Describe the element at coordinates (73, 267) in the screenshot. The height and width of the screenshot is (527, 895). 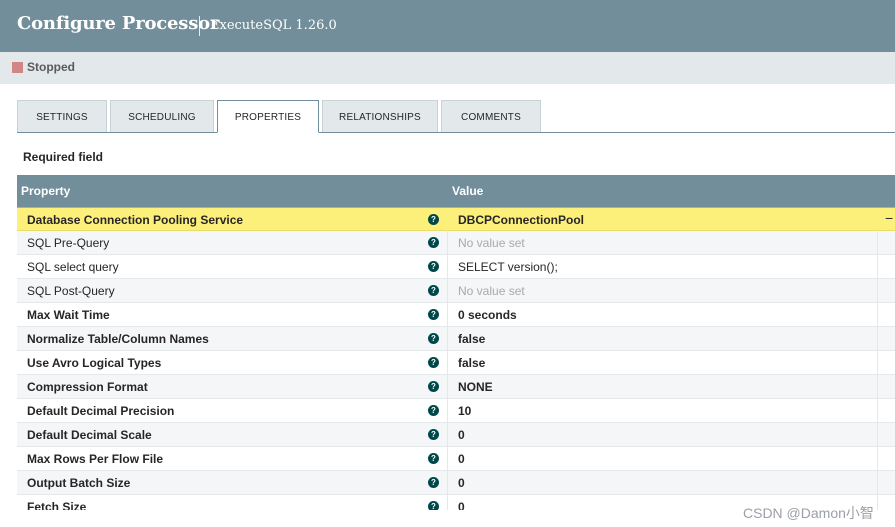
I see `property-name: SQL select query` at that location.